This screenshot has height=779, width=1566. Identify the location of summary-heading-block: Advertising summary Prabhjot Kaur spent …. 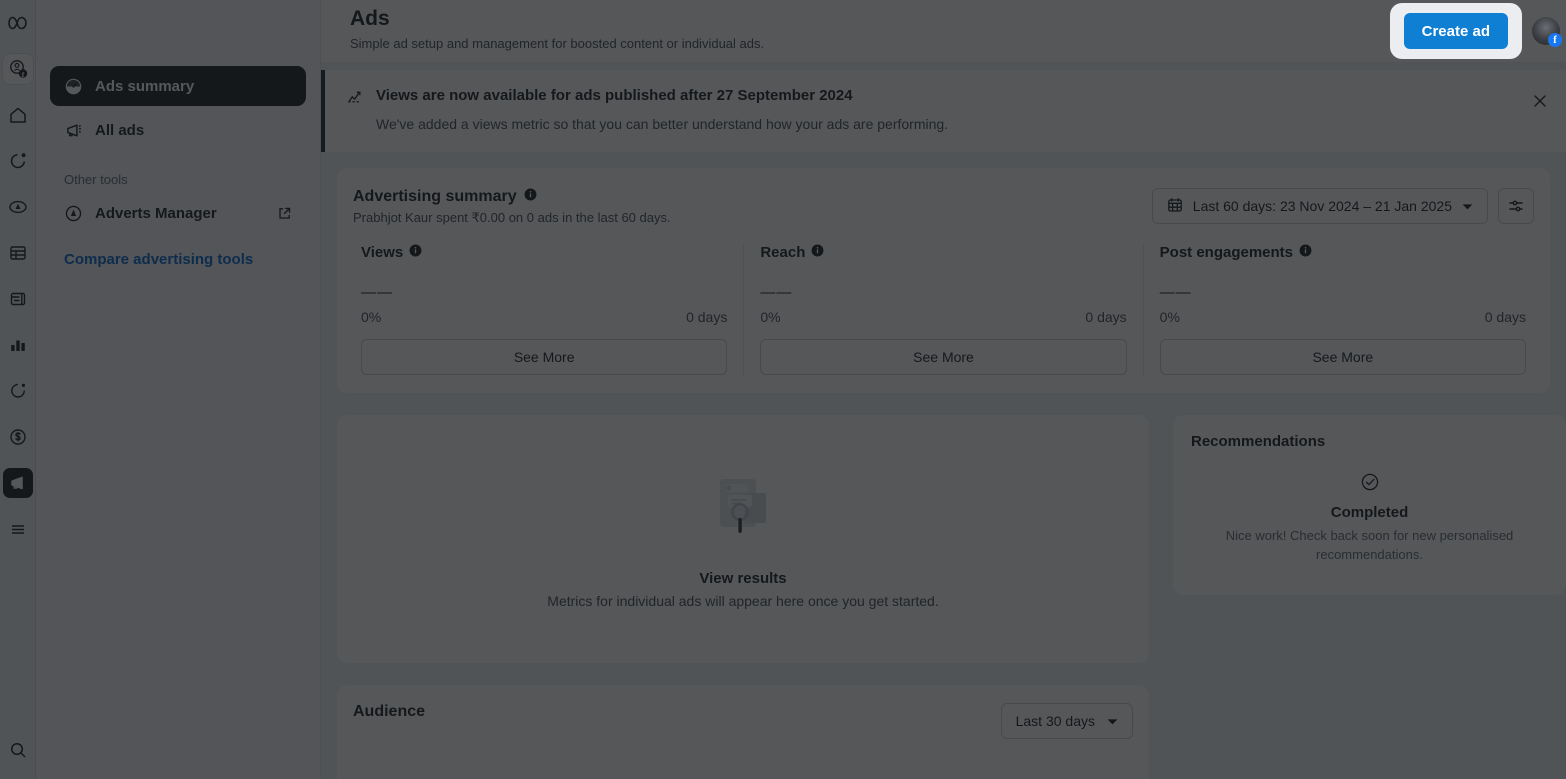
(512, 207).